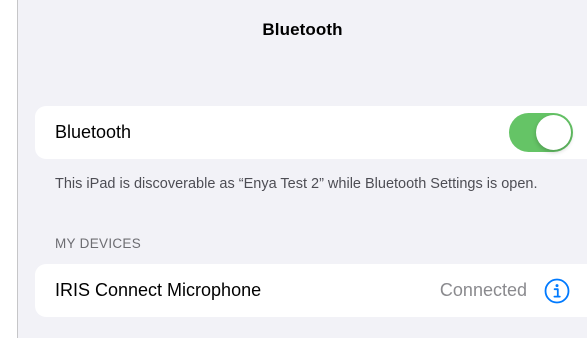  Describe the element at coordinates (93, 132) in the screenshot. I see `bluetooth-label: Bluetooth` at that location.